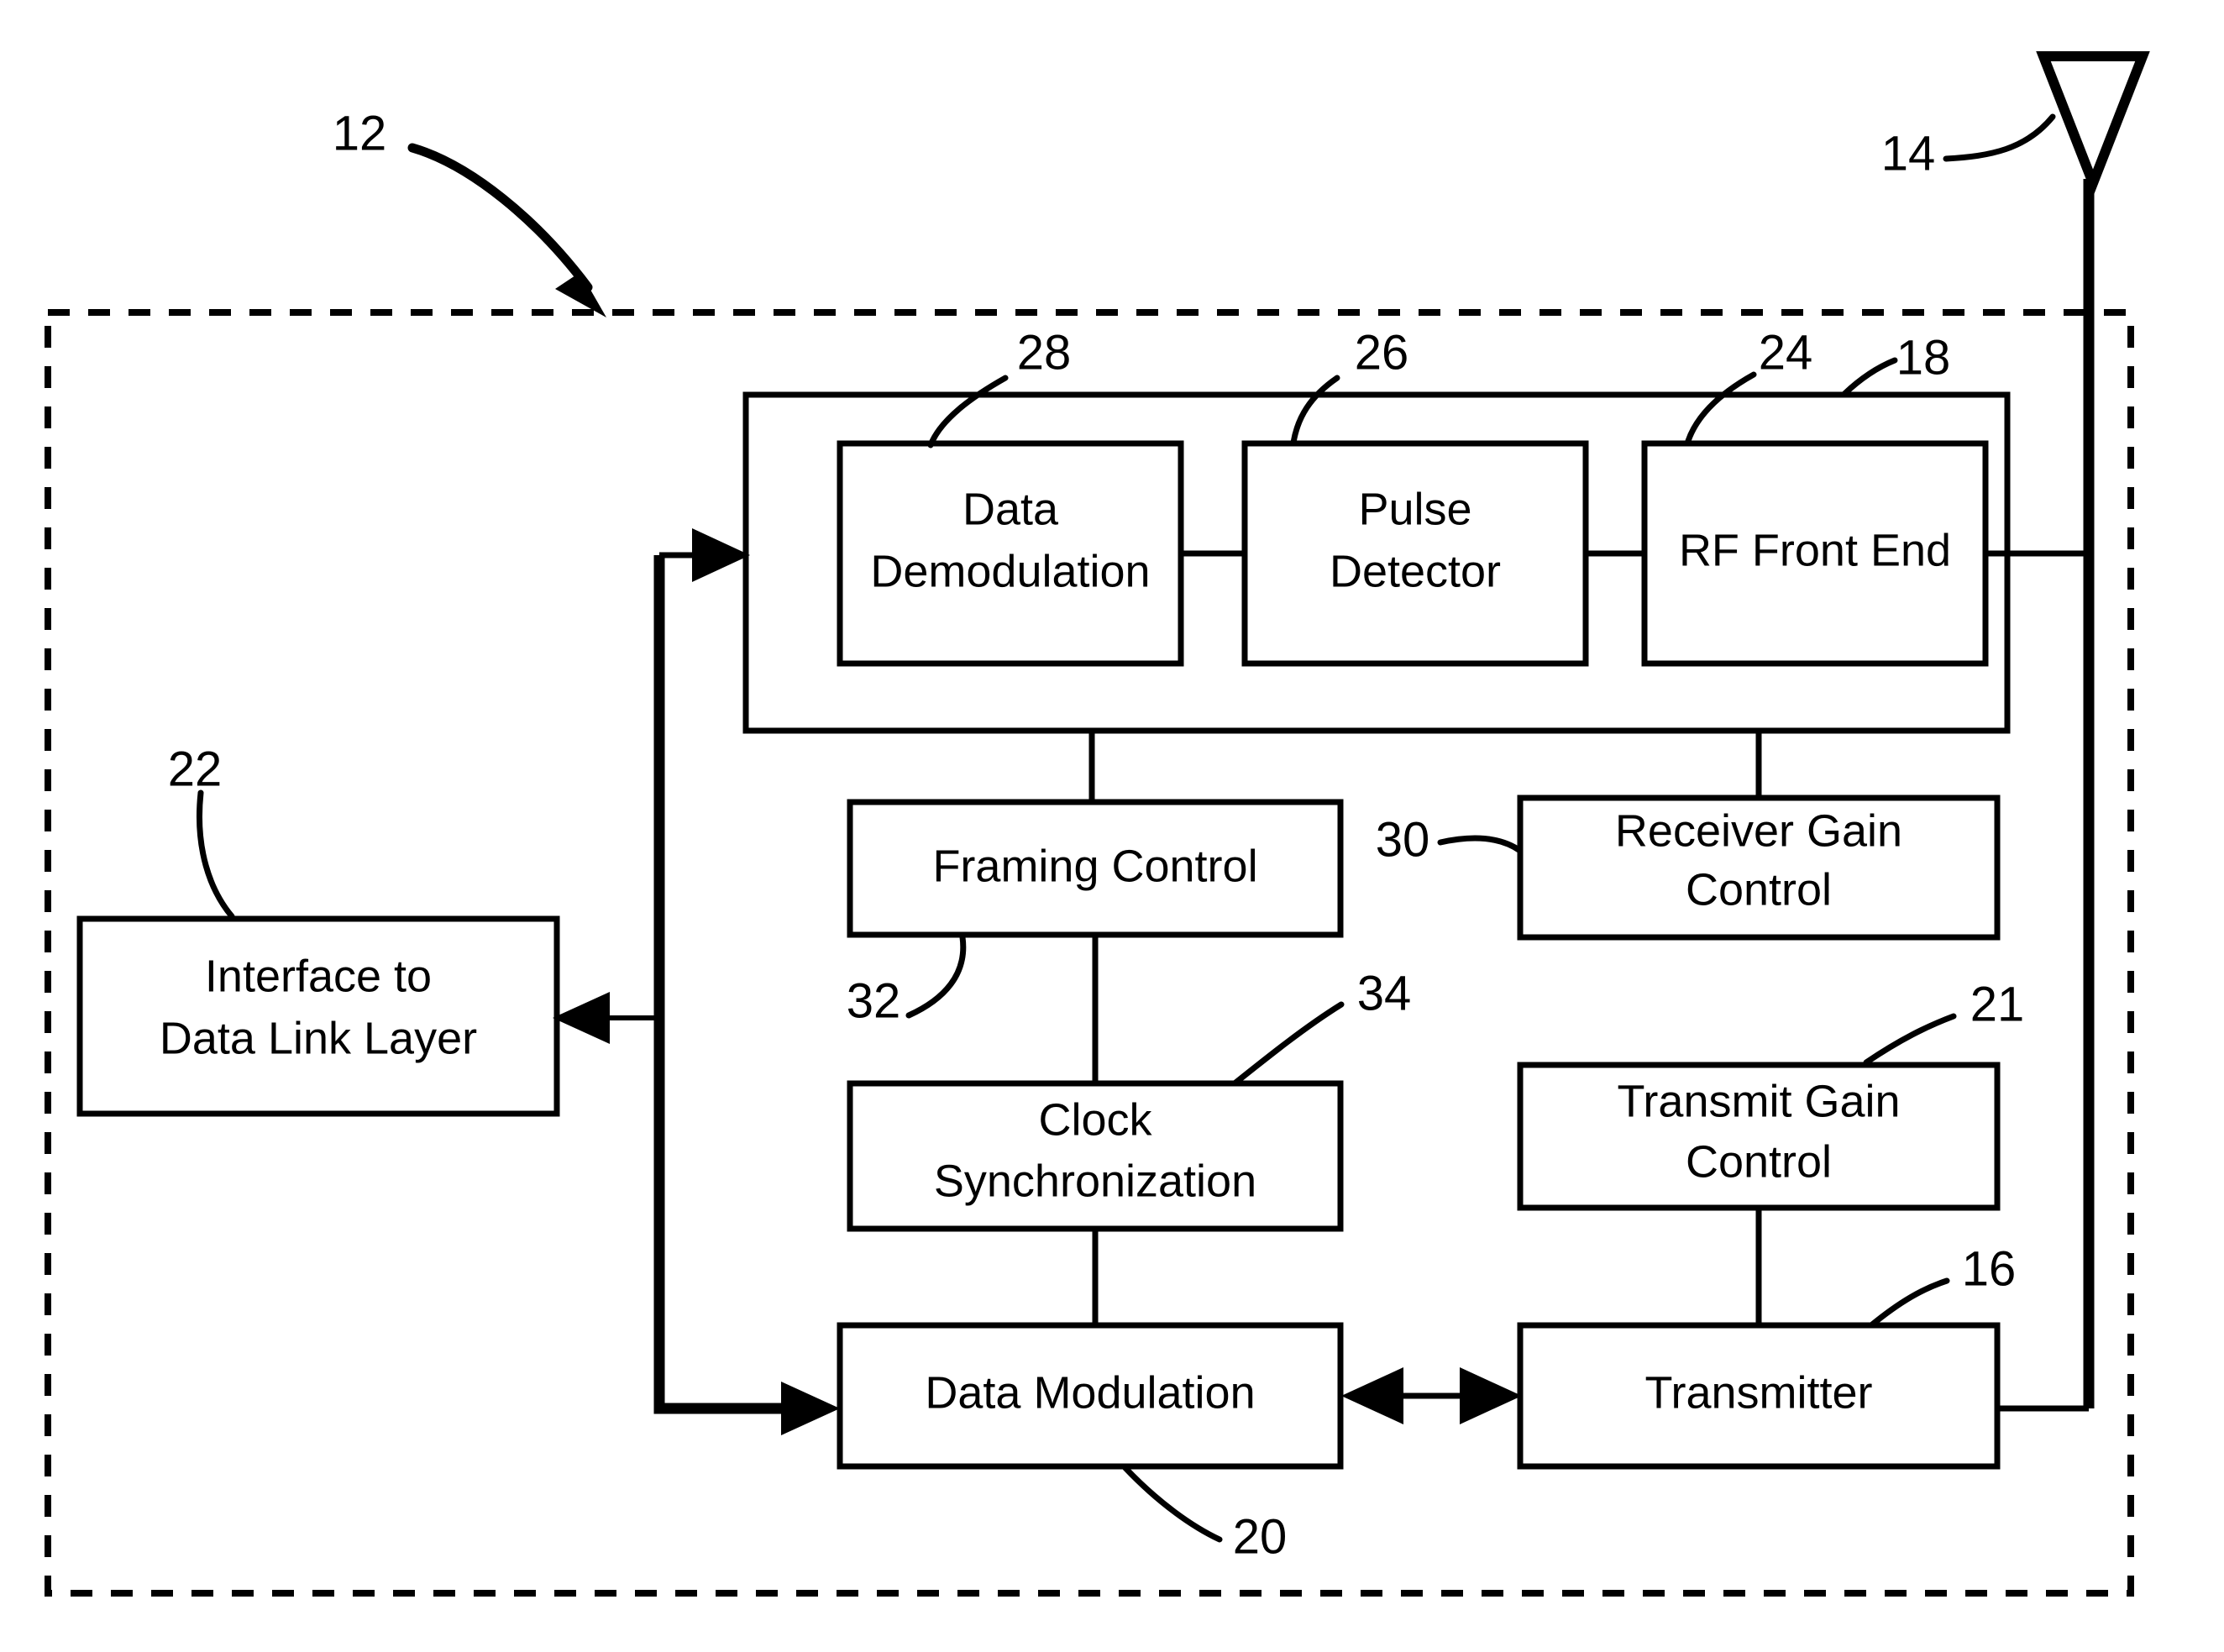 Image resolution: width=2224 pixels, height=1652 pixels. I want to click on ref-num-interface: 22, so click(195, 769).